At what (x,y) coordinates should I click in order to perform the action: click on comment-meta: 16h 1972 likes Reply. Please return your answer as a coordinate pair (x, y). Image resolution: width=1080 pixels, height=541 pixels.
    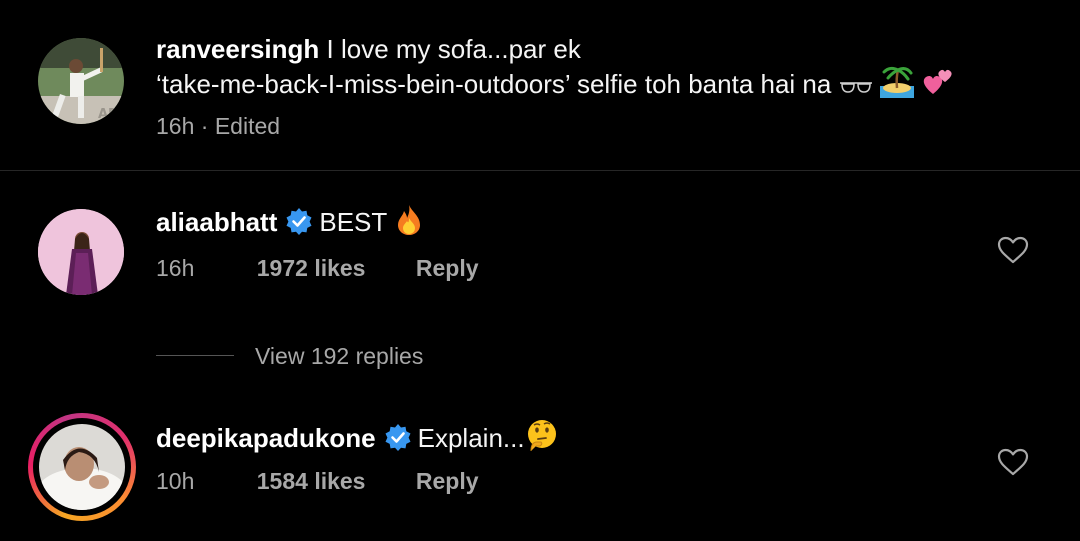
    Looking at the image, I should click on (317, 268).